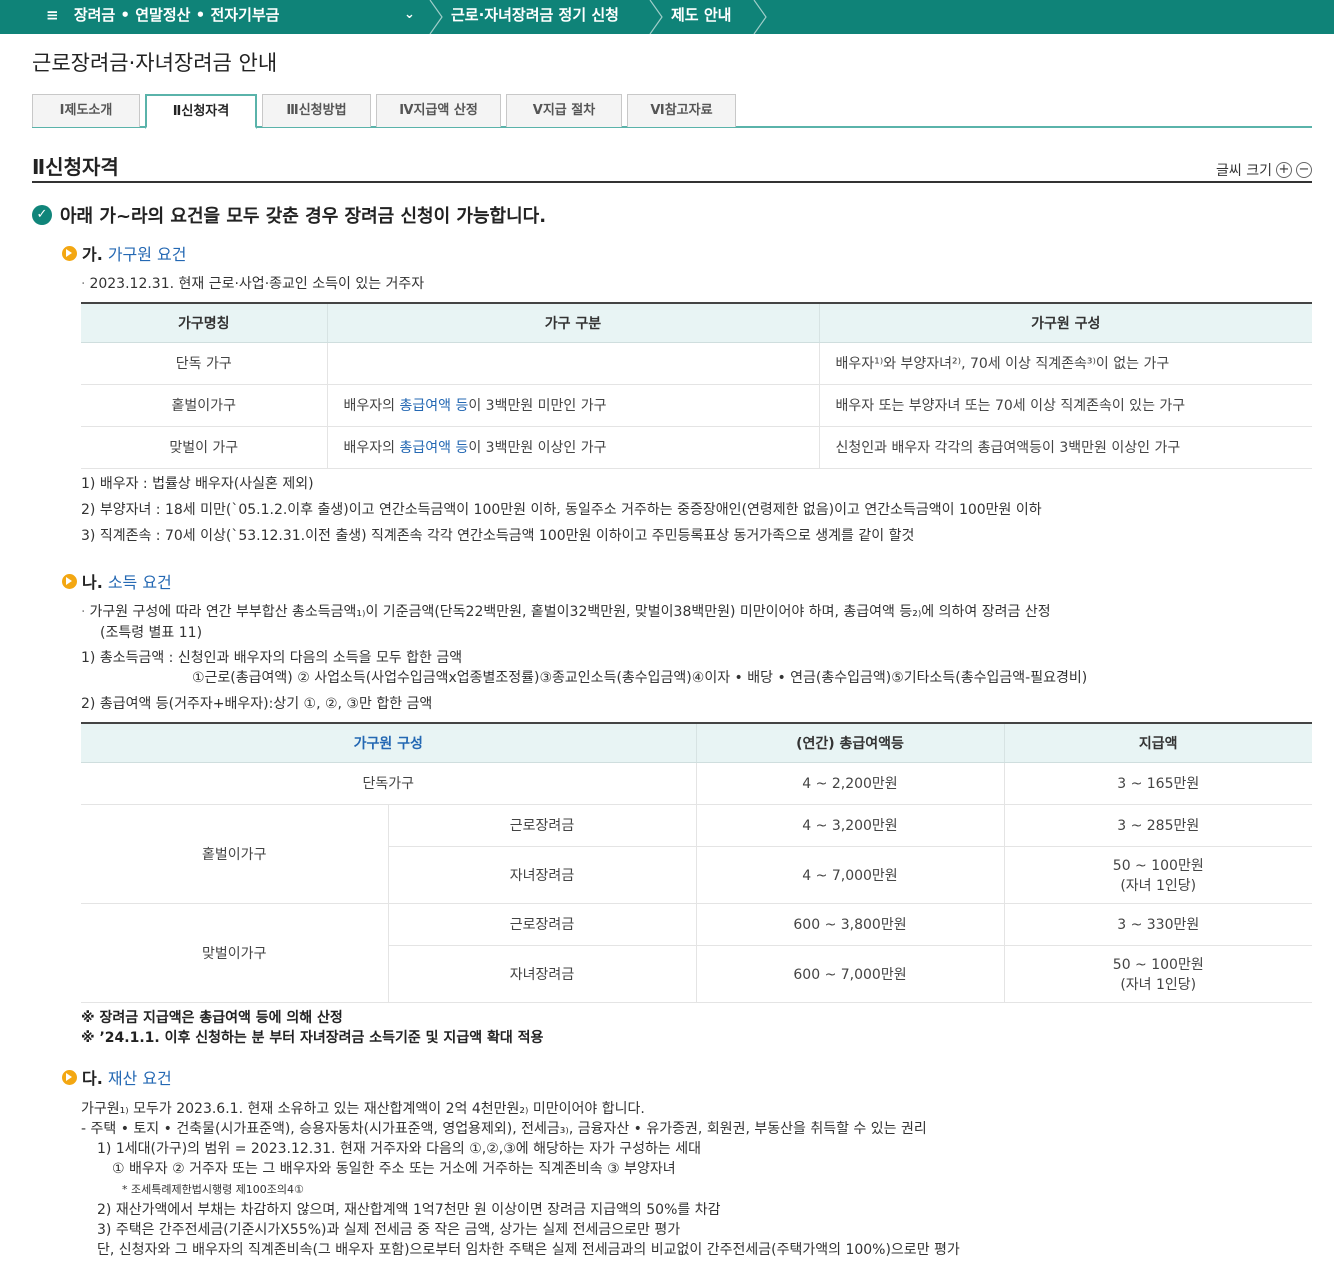  I want to click on table-header-row: 가구명칭 가구 구분 가구원 구성, so click(696, 323).